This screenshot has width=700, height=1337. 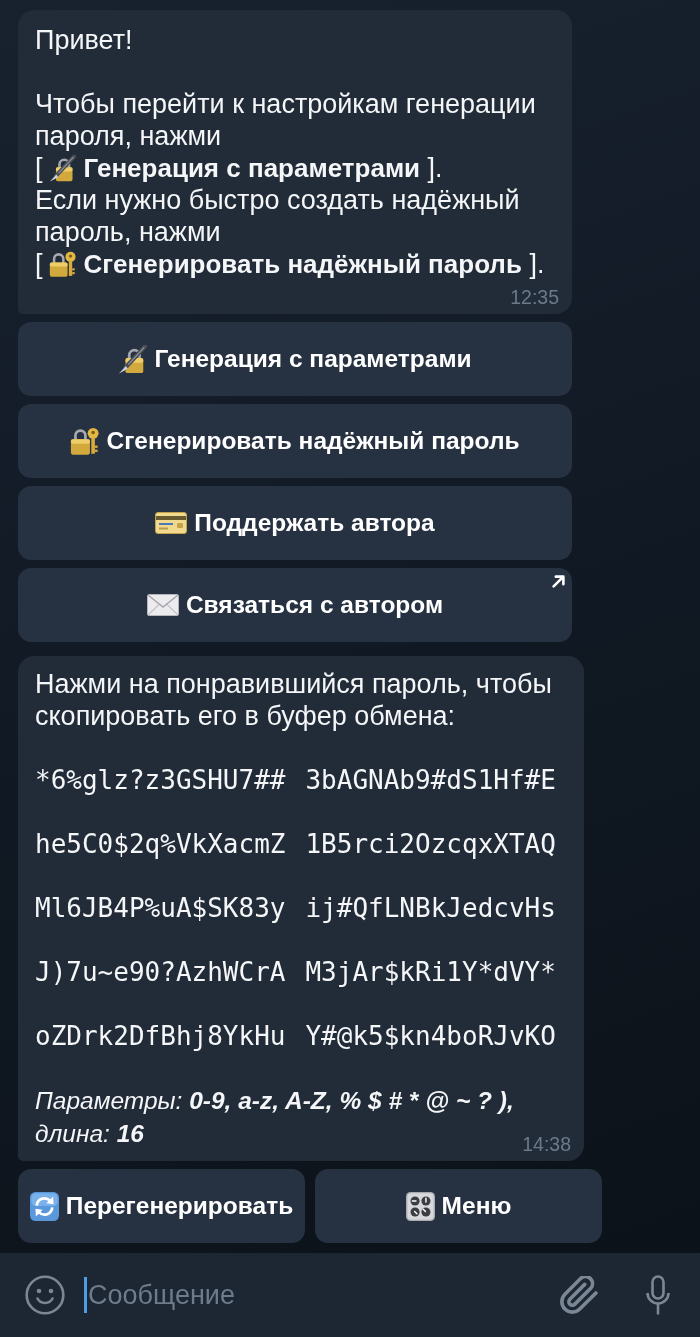 I want to click on microphone-icon, so click(x=658, y=1295).